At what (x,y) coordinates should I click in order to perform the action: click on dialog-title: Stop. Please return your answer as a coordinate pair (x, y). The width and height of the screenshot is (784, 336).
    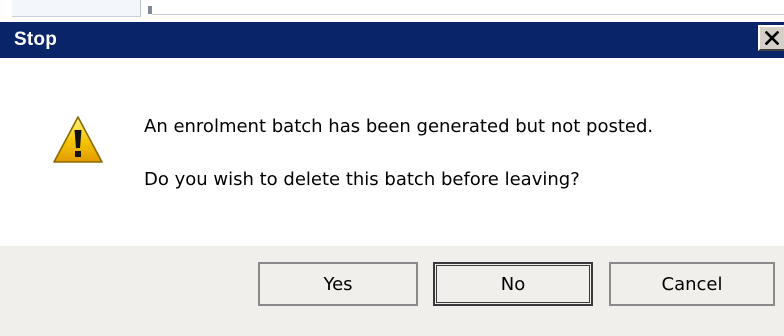
    Looking at the image, I should click on (36, 39).